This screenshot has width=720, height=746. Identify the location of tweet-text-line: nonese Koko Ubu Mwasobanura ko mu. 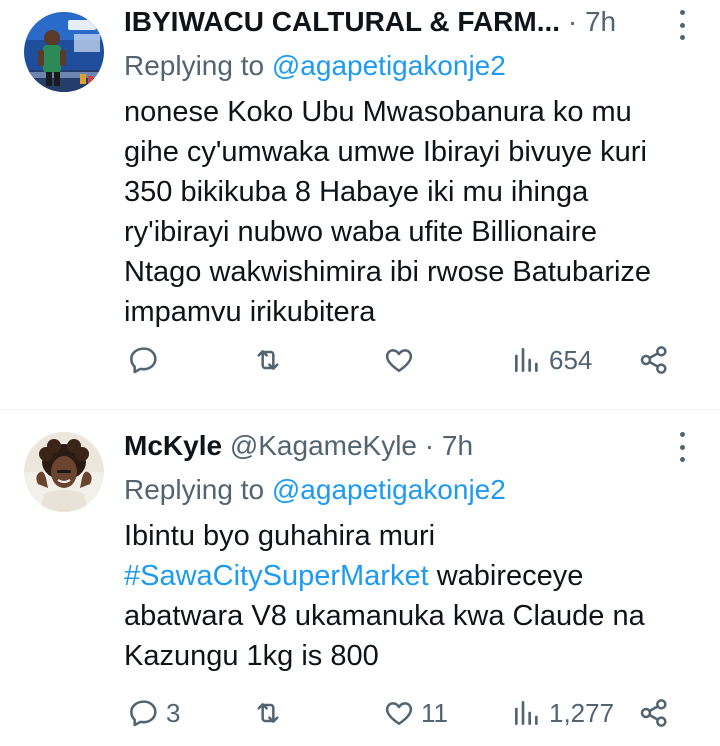
(378, 112).